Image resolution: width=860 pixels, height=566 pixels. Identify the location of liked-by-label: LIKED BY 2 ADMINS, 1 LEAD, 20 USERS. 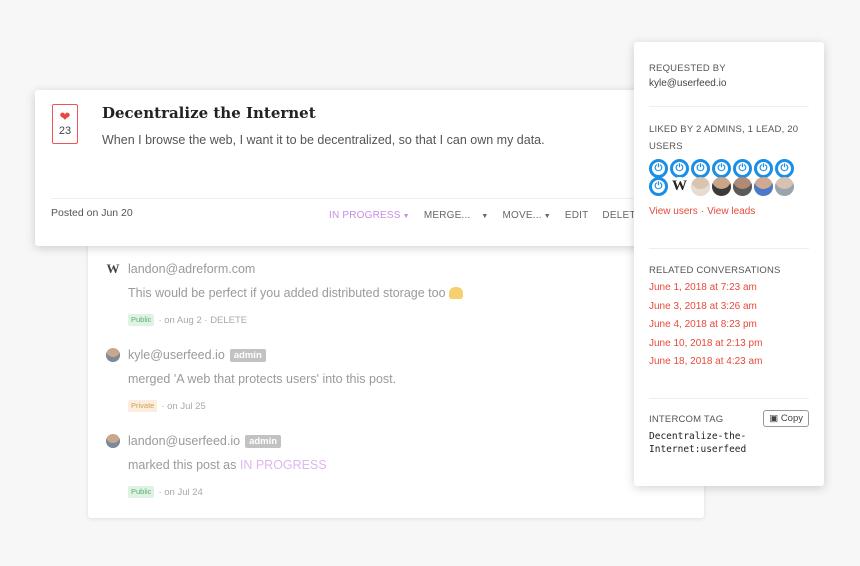
(724, 138).